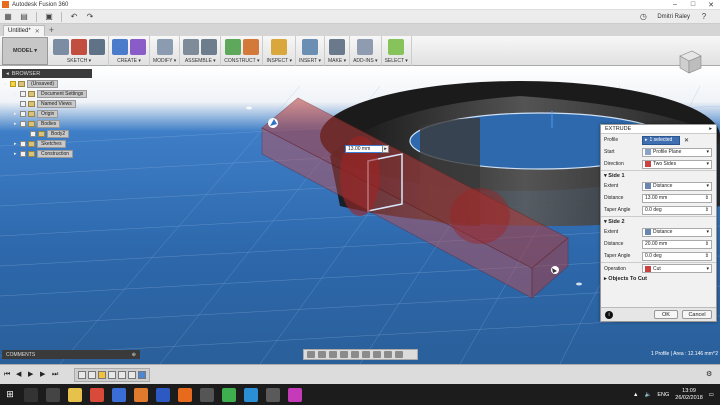  What do you see at coordinates (322, 354) in the screenshot?
I see `look-at-icon` at bounding box center [322, 354].